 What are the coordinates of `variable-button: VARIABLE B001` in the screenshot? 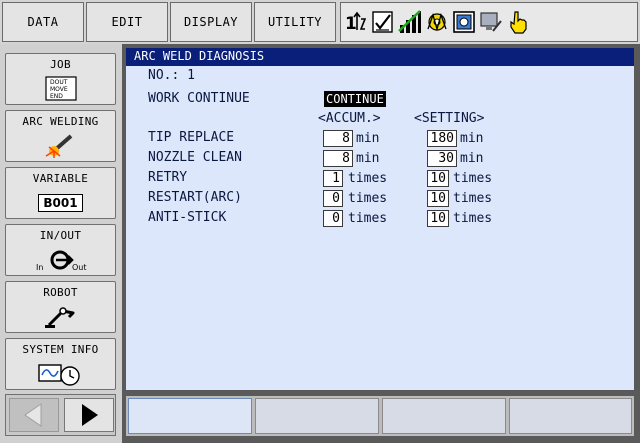 It's located at (60, 193).